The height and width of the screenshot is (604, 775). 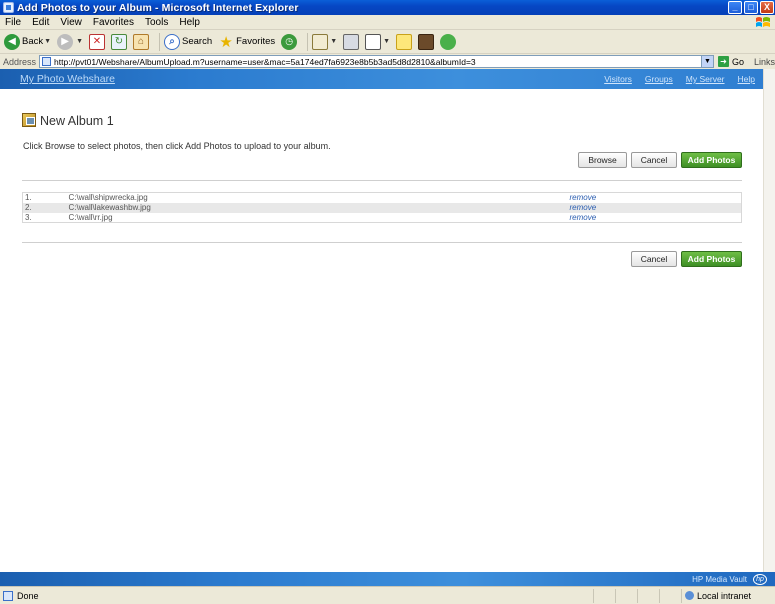 I want to click on menu-favorites: Favorites, so click(x=114, y=22).